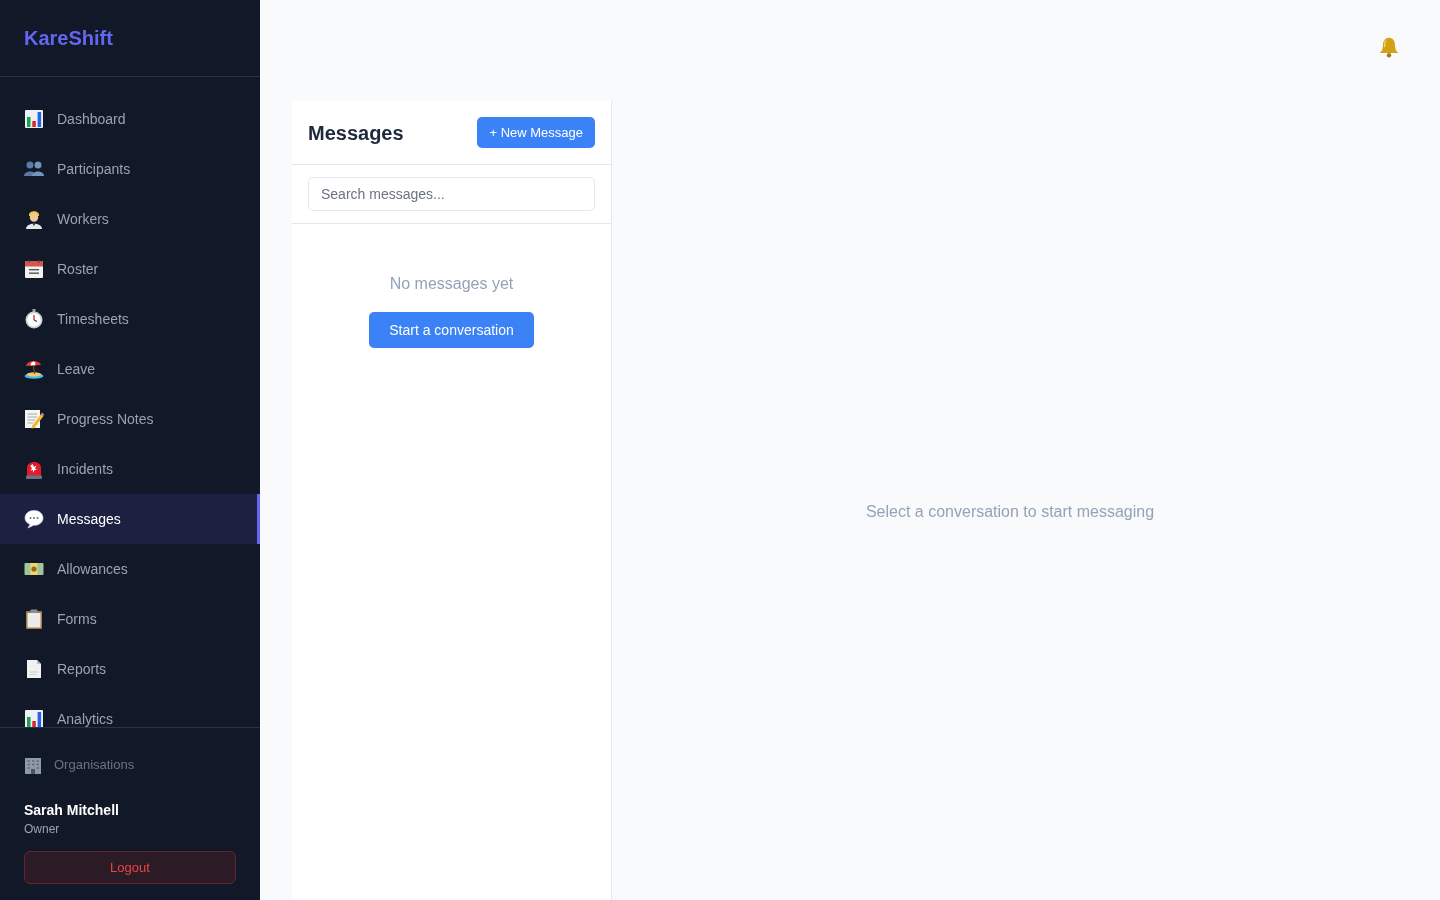 Image resolution: width=1440 pixels, height=900 pixels. Describe the element at coordinates (130, 168) in the screenshot. I see `sidebar-nav-link: Participants` at that location.